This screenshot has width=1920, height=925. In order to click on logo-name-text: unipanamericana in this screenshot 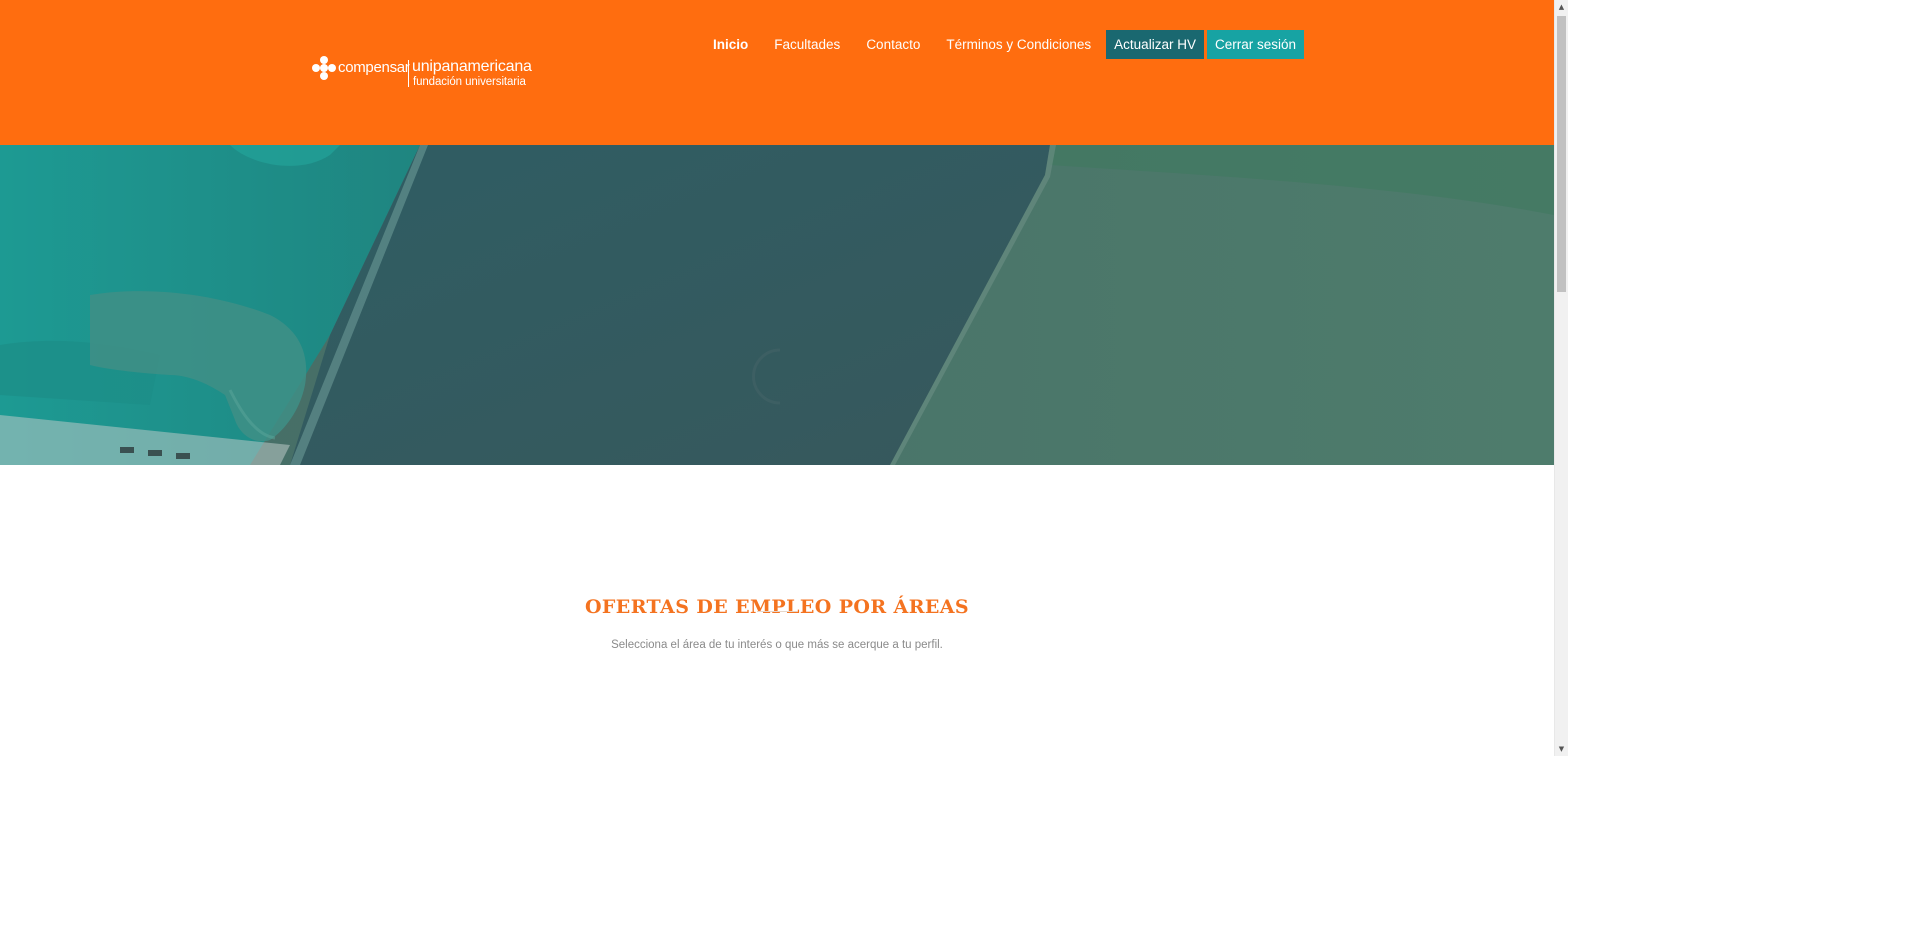, I will do `click(472, 66)`.